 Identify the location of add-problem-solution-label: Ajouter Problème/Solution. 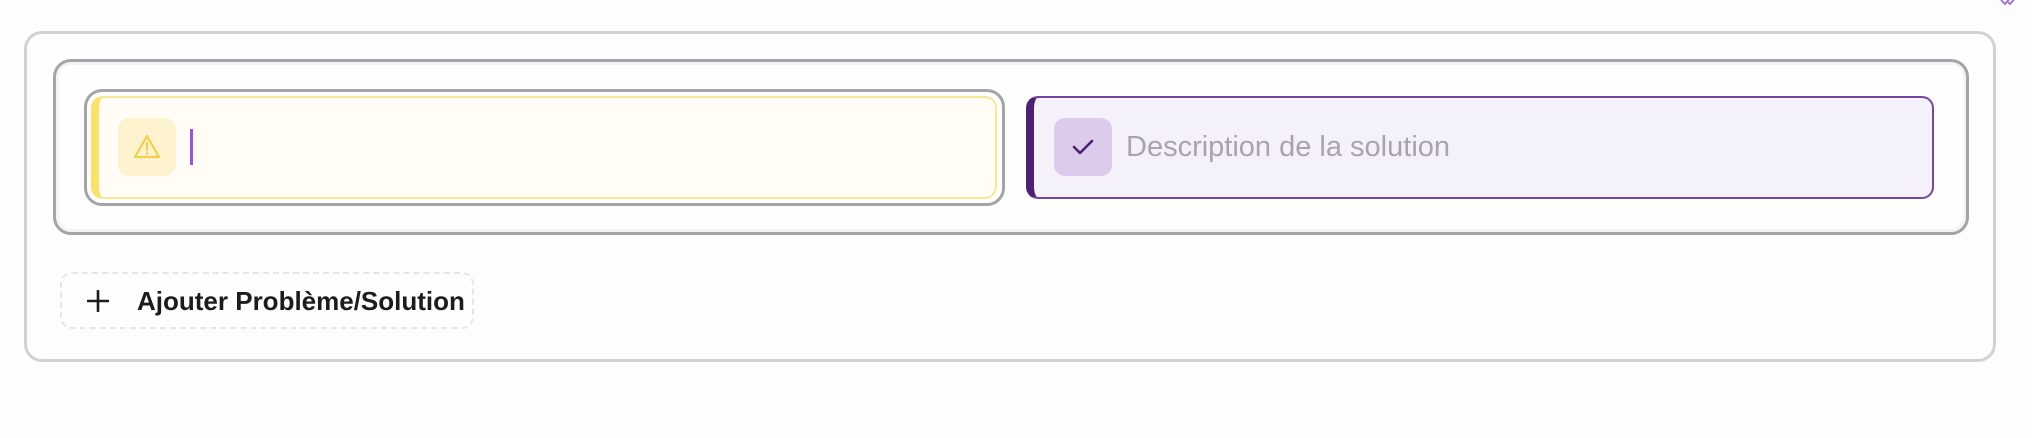
(301, 301).